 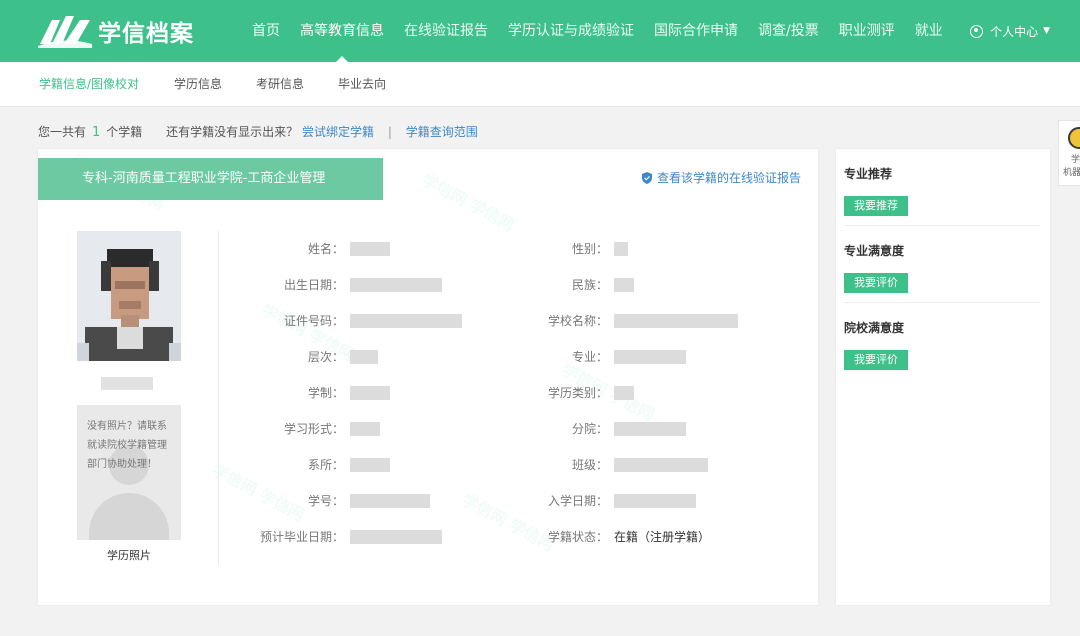 I want to click on subnav-graduation: 毕业去向, so click(x=362, y=84).